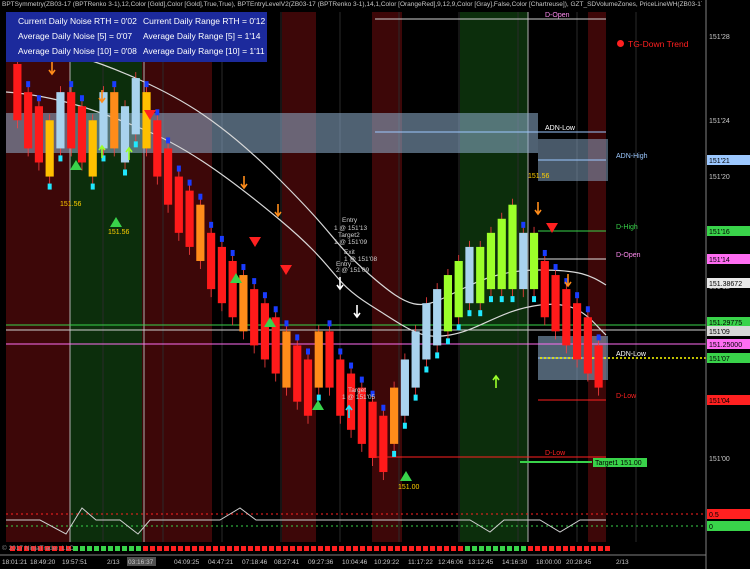 The image size is (750, 569). What do you see at coordinates (409, 487) in the screenshot?
I see `annotation-price: 151.00` at bounding box center [409, 487].